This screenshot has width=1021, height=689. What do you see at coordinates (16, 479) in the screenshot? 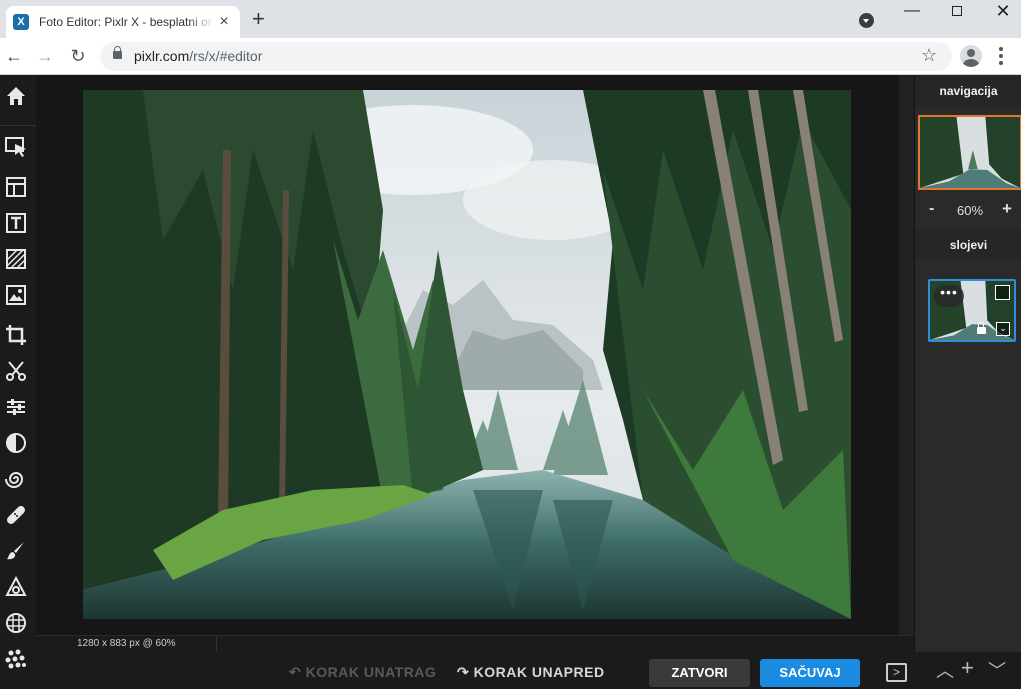
I see `liquify-swirl-icon` at bounding box center [16, 479].